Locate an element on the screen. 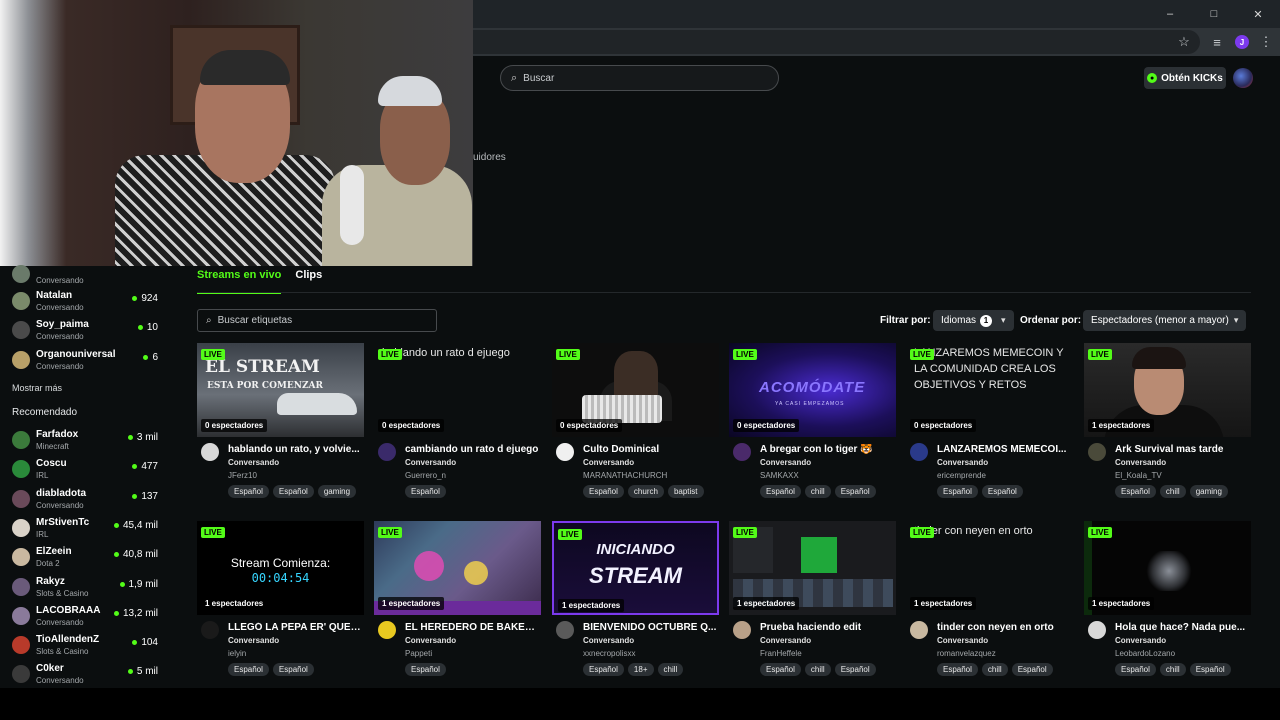  tag-search: ⌕ is located at coordinates (317, 320).